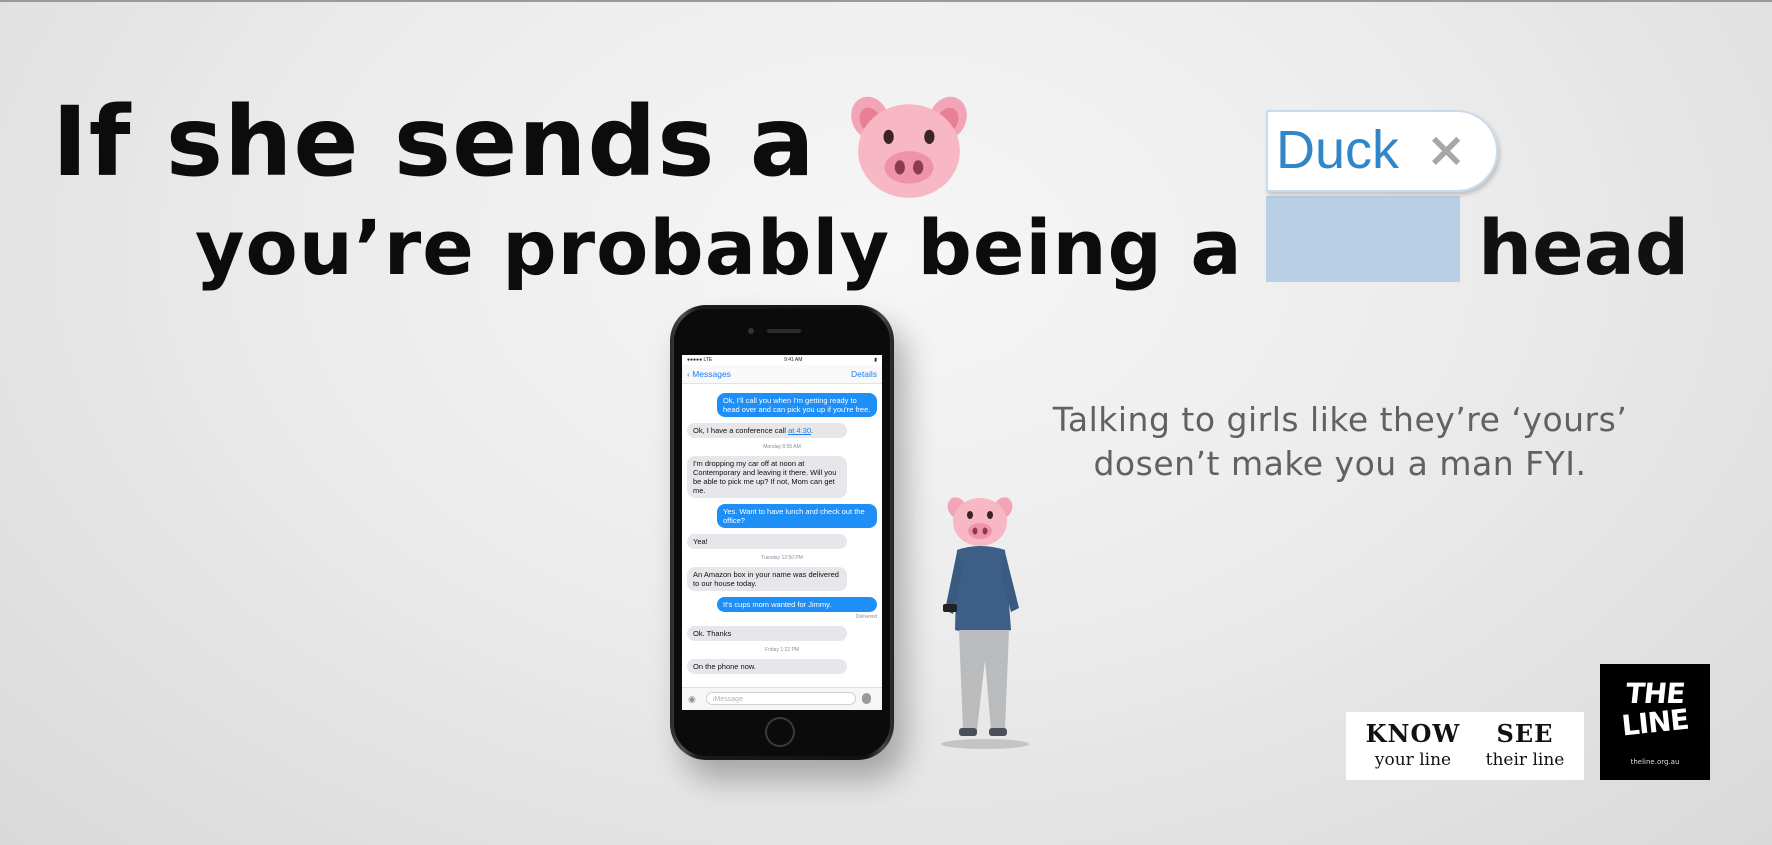 The height and width of the screenshot is (845, 1772). I want to click on pig-headed-man-figure, so click(985, 623).